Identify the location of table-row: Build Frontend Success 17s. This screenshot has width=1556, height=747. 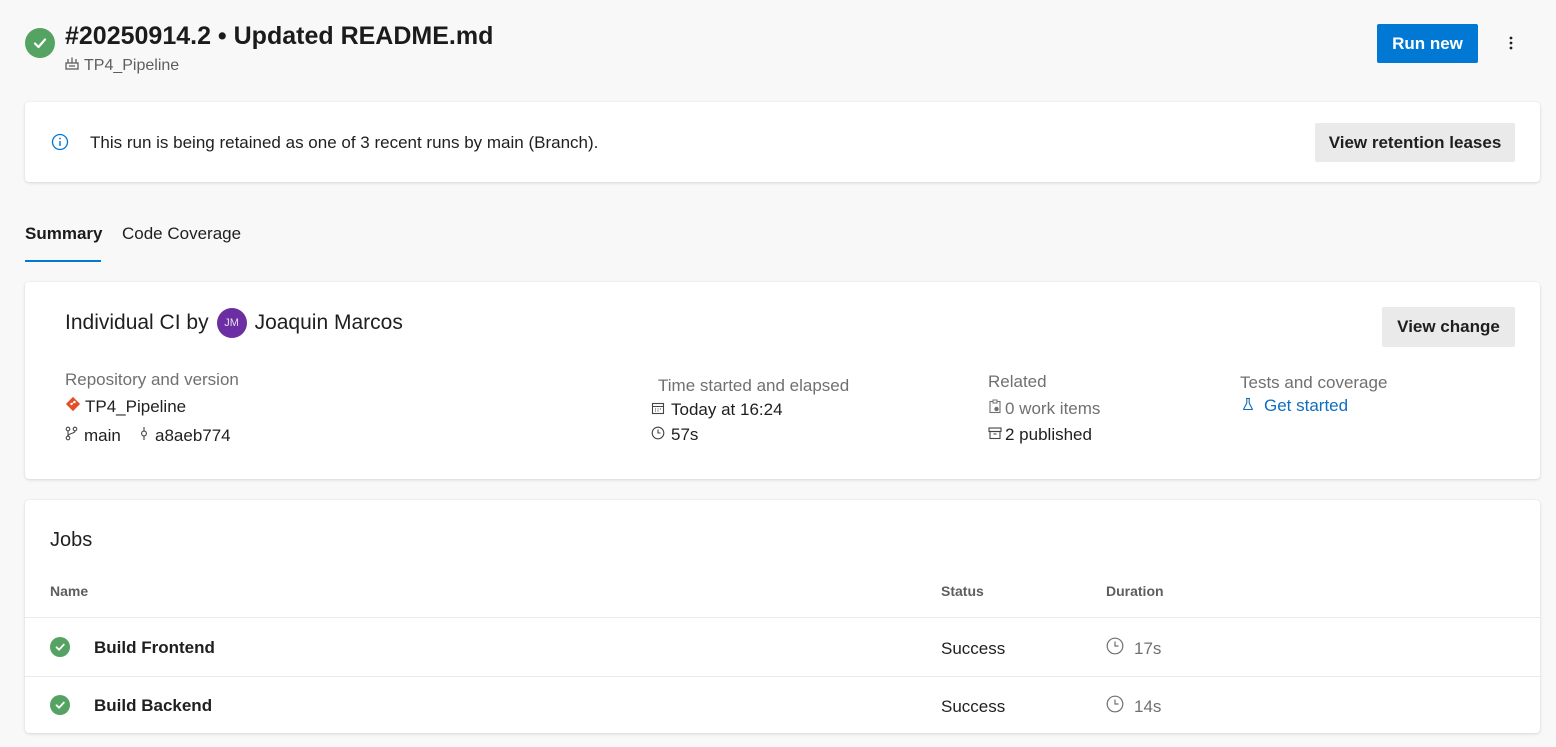
(782, 647).